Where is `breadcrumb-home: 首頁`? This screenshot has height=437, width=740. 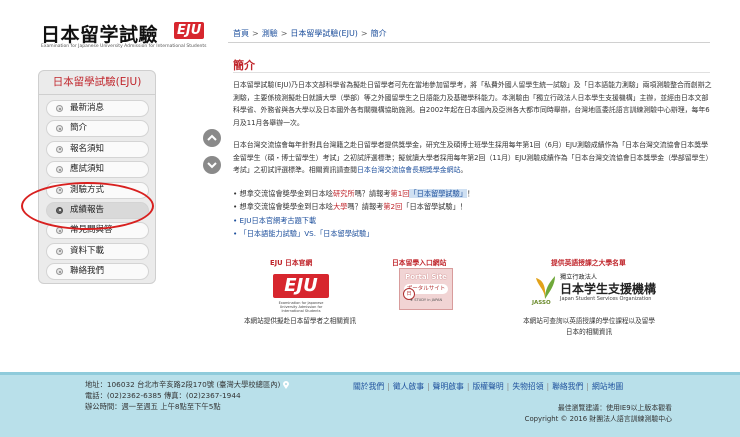
breadcrumb-home: 首頁 is located at coordinates (241, 33).